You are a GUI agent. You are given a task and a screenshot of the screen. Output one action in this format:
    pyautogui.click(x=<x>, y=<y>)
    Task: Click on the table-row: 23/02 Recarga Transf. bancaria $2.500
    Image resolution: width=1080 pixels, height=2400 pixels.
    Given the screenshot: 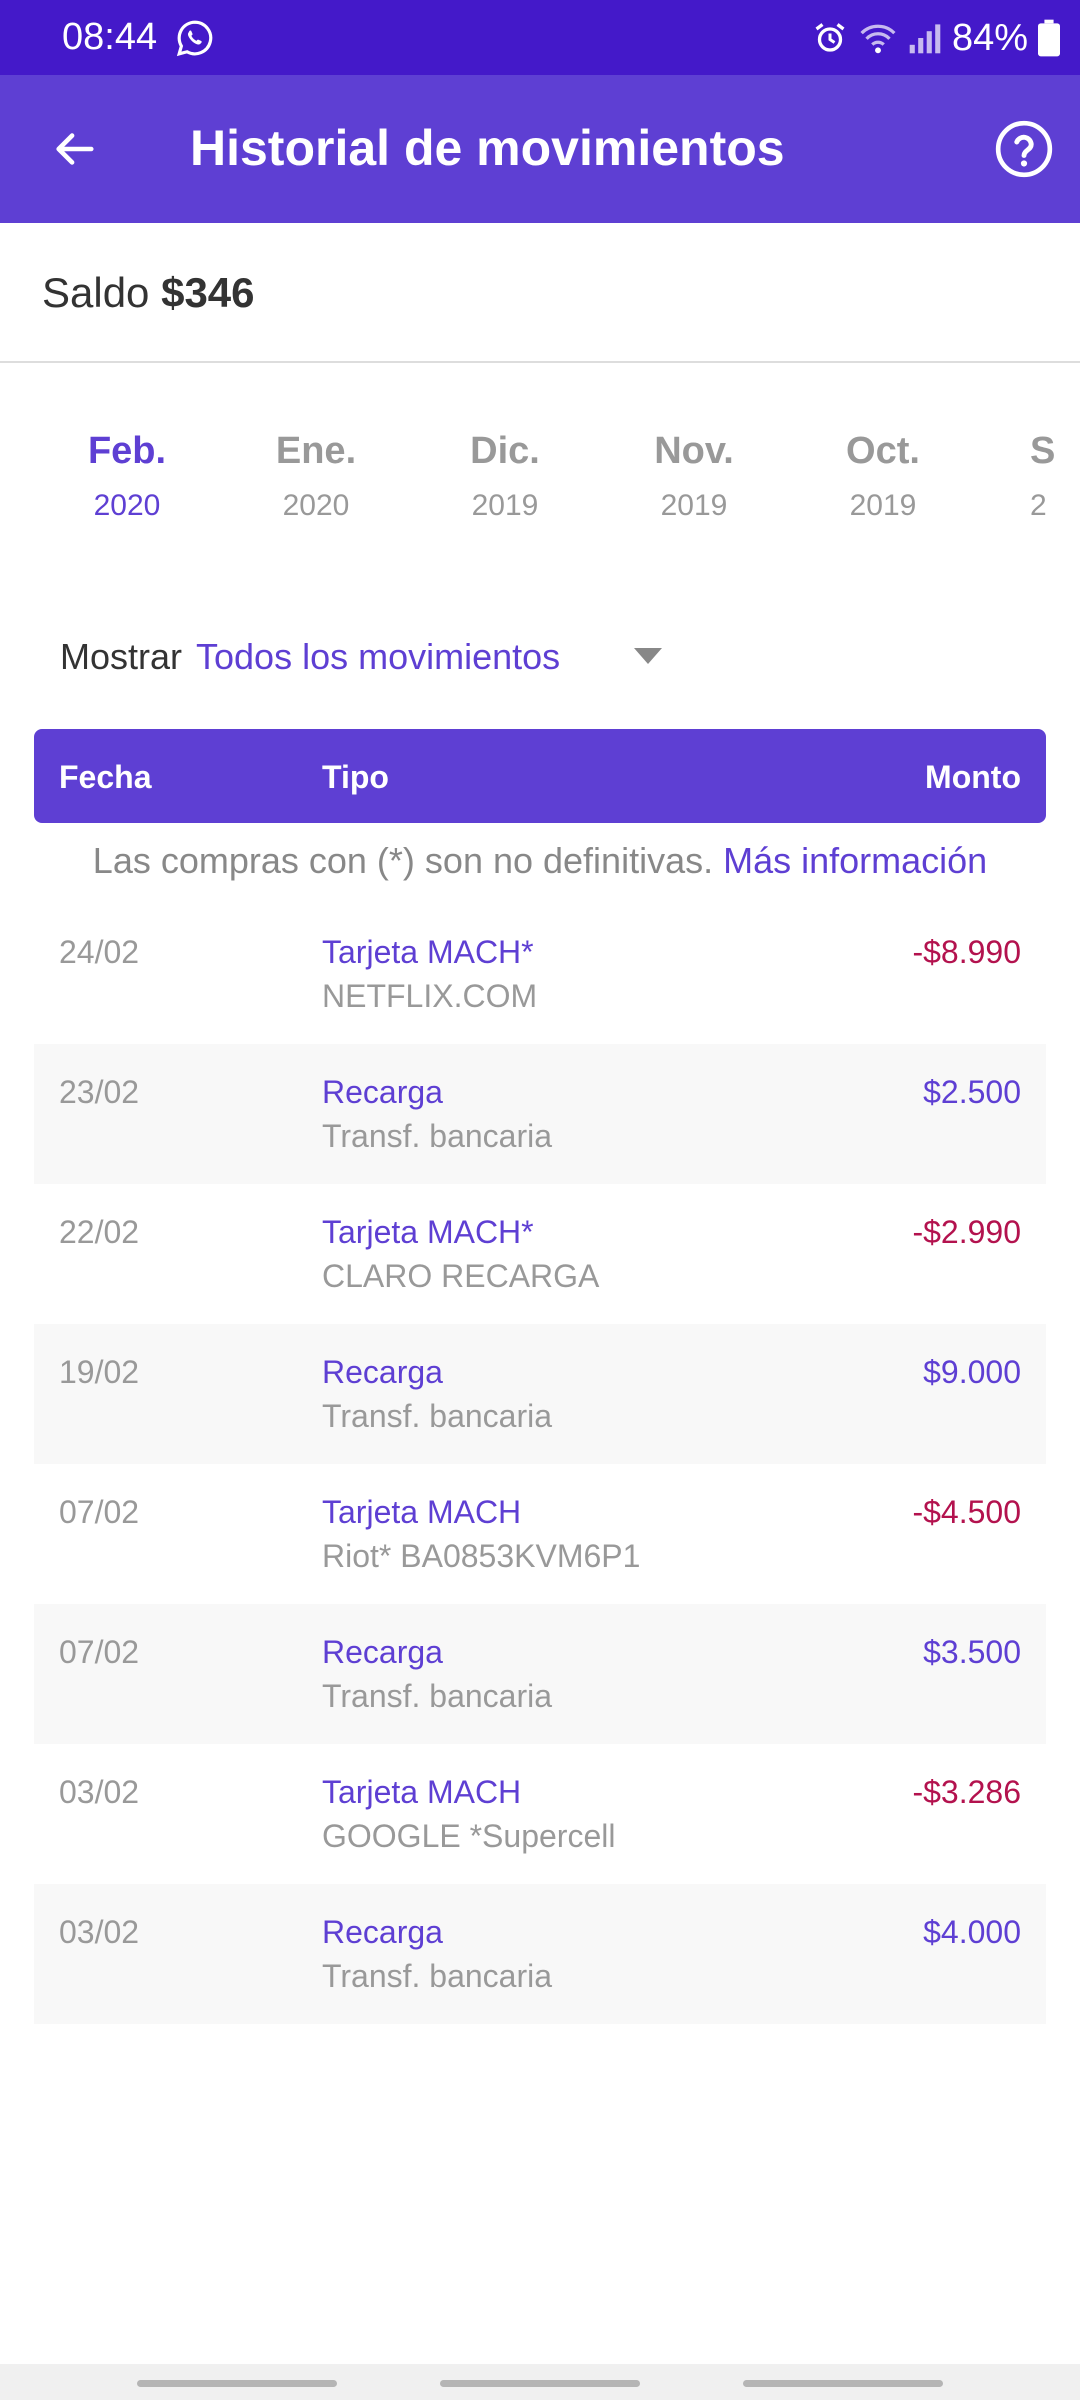 What is the action you would take?
    pyautogui.click(x=540, y=1114)
    